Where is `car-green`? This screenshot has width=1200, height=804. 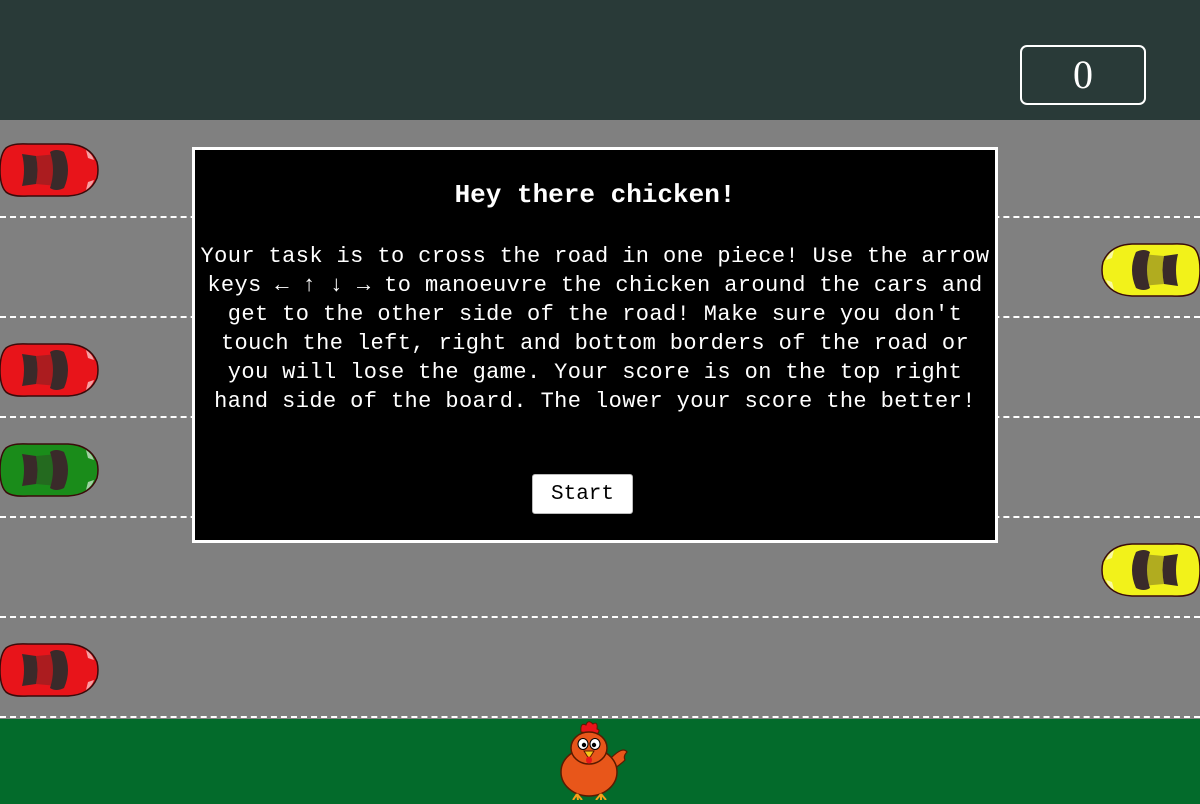
car-green is located at coordinates (50, 470).